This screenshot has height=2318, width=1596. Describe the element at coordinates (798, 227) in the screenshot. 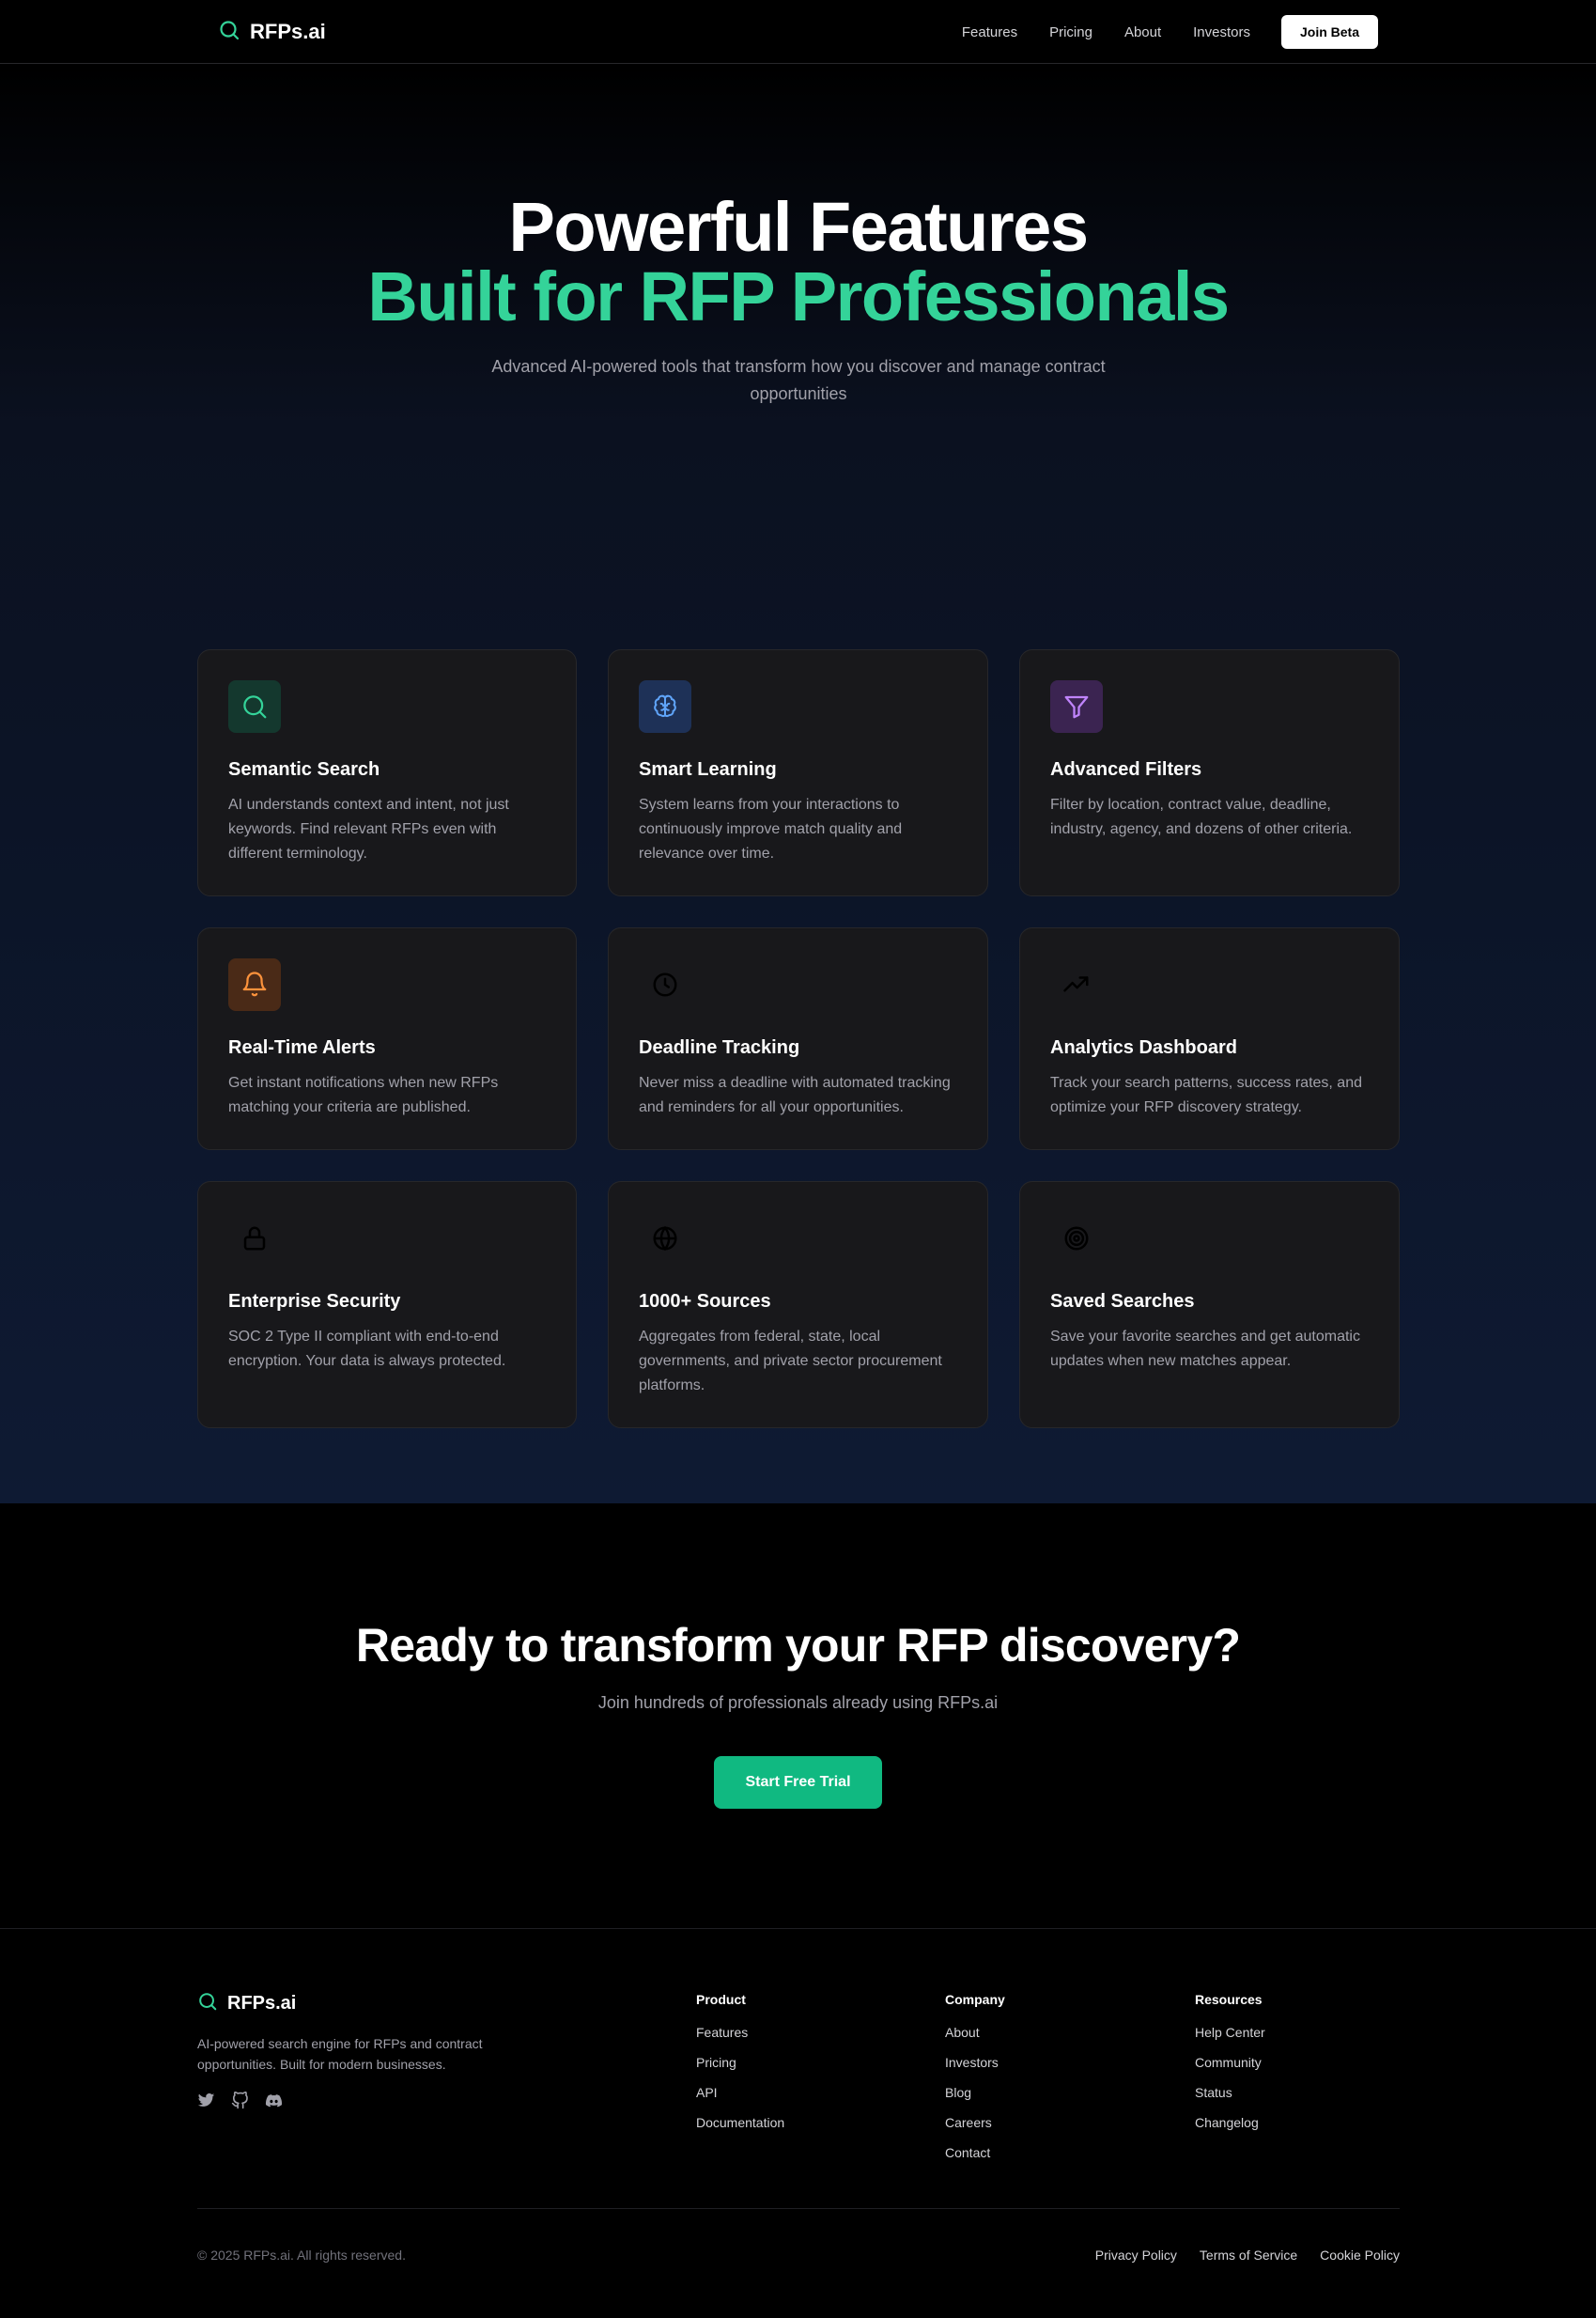

I see `hero-title-line1: Powerful Features` at that location.